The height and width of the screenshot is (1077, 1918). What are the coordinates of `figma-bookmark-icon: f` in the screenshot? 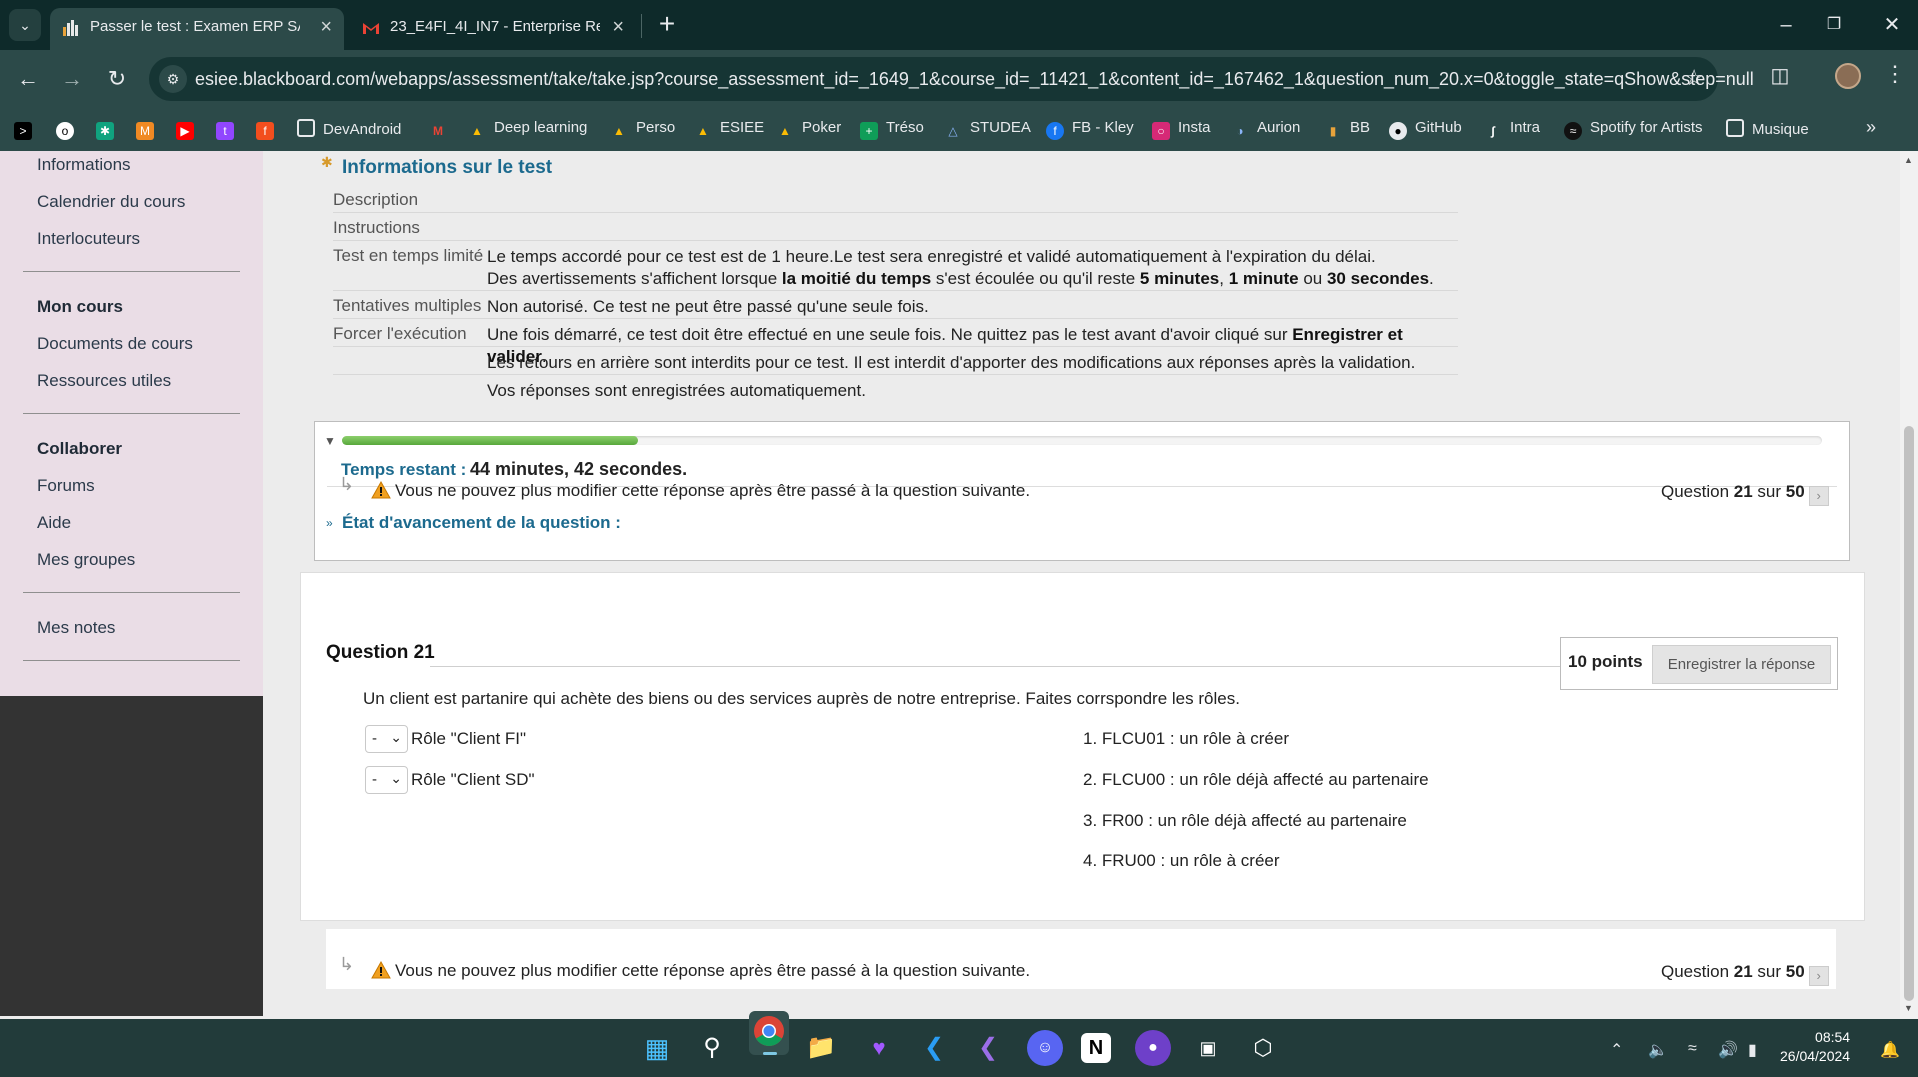 It's located at (265, 131).